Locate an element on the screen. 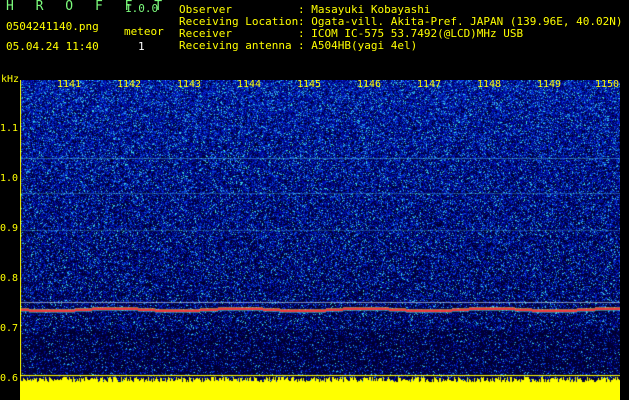 The width and height of the screenshot is (629, 400). y-tick-0-6: 0.6 is located at coordinates (9, 378).